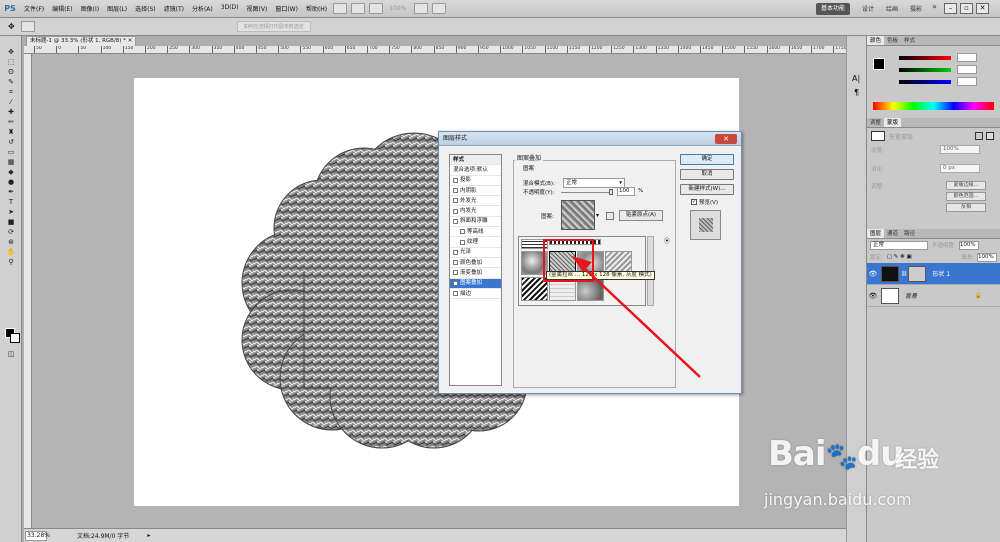 Image resolution: width=1000 pixels, height=542 pixels. I want to click on minimize-button: –, so click(950, 8).